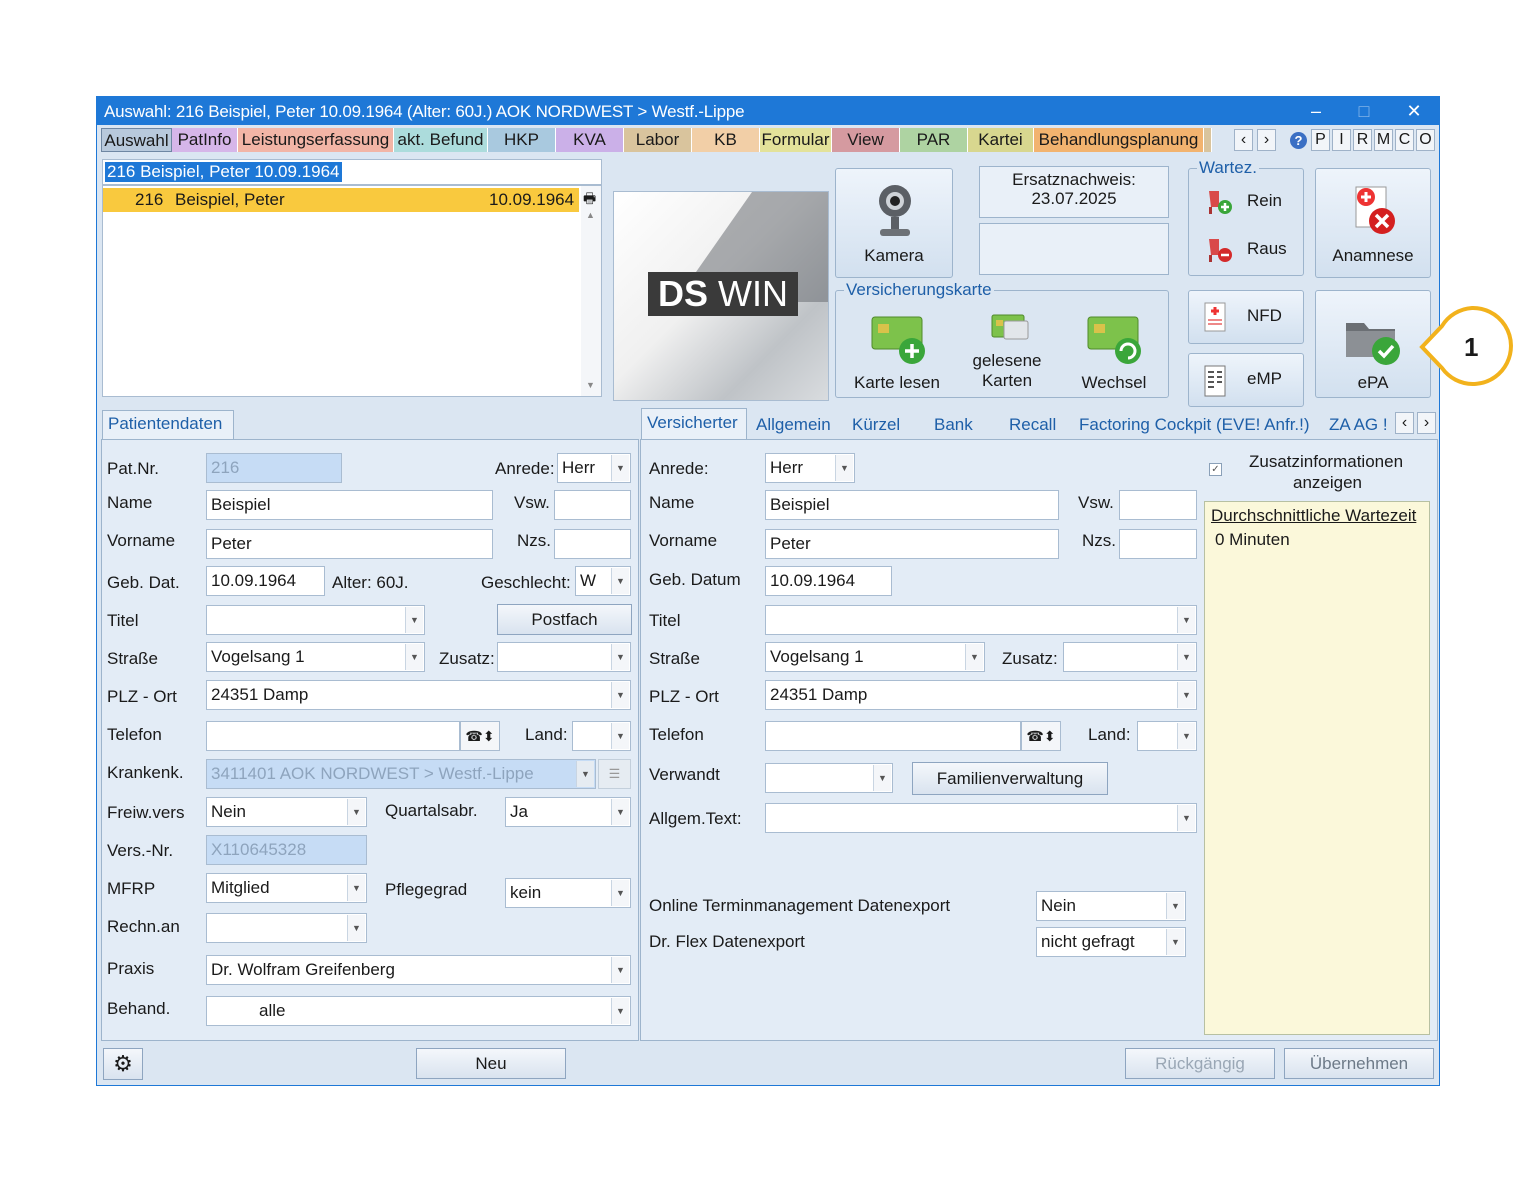  Describe the element at coordinates (568, 893) in the screenshot. I see `pflegegrad-select: kein ▼` at that location.